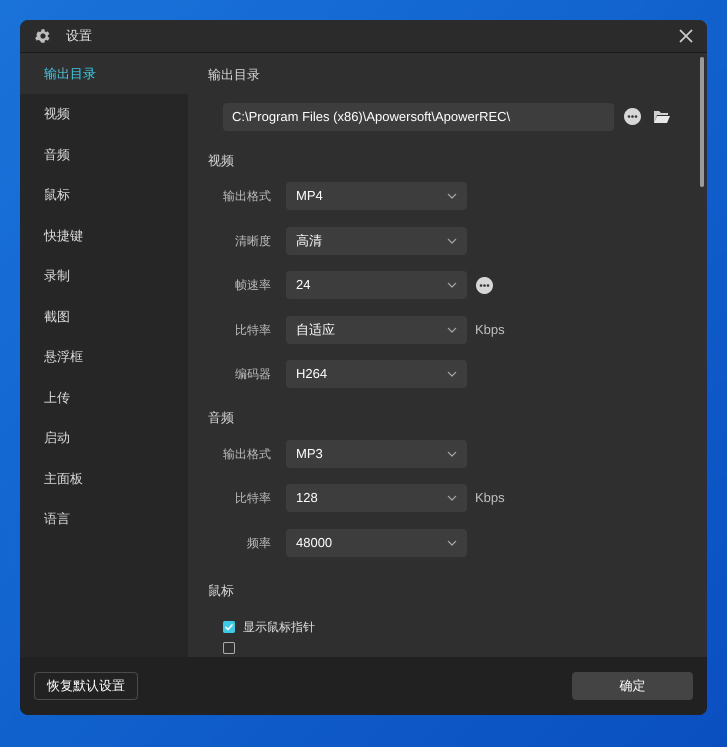 The width and height of the screenshot is (727, 747). Describe the element at coordinates (258, 543) in the screenshot. I see `field-label: 频率` at that location.